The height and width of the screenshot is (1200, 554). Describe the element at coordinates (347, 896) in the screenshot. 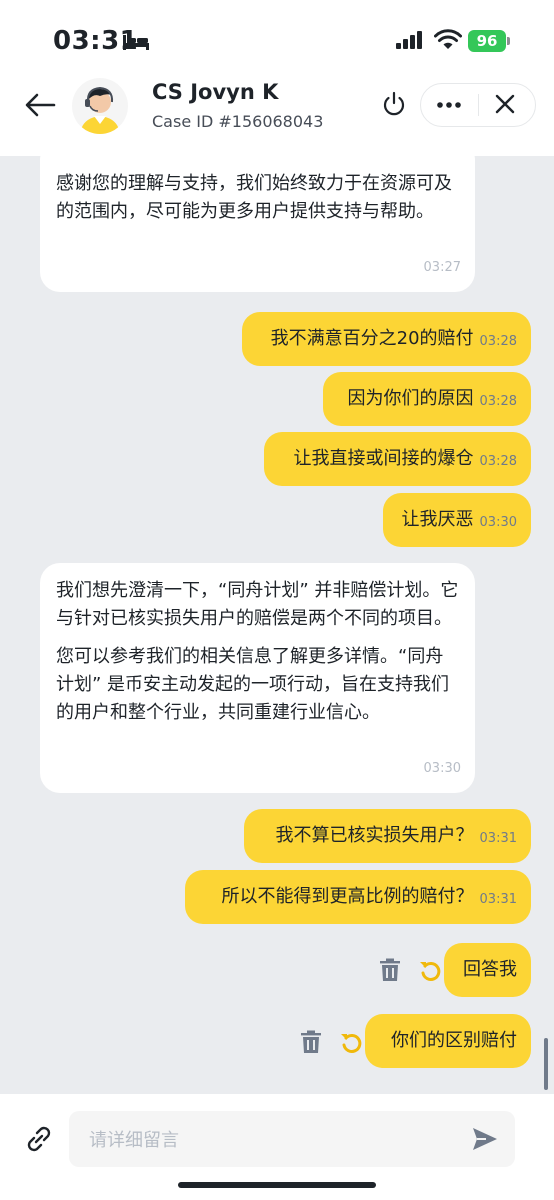

I see `message-text: 所以不能得到更高比例的赔付？` at that location.